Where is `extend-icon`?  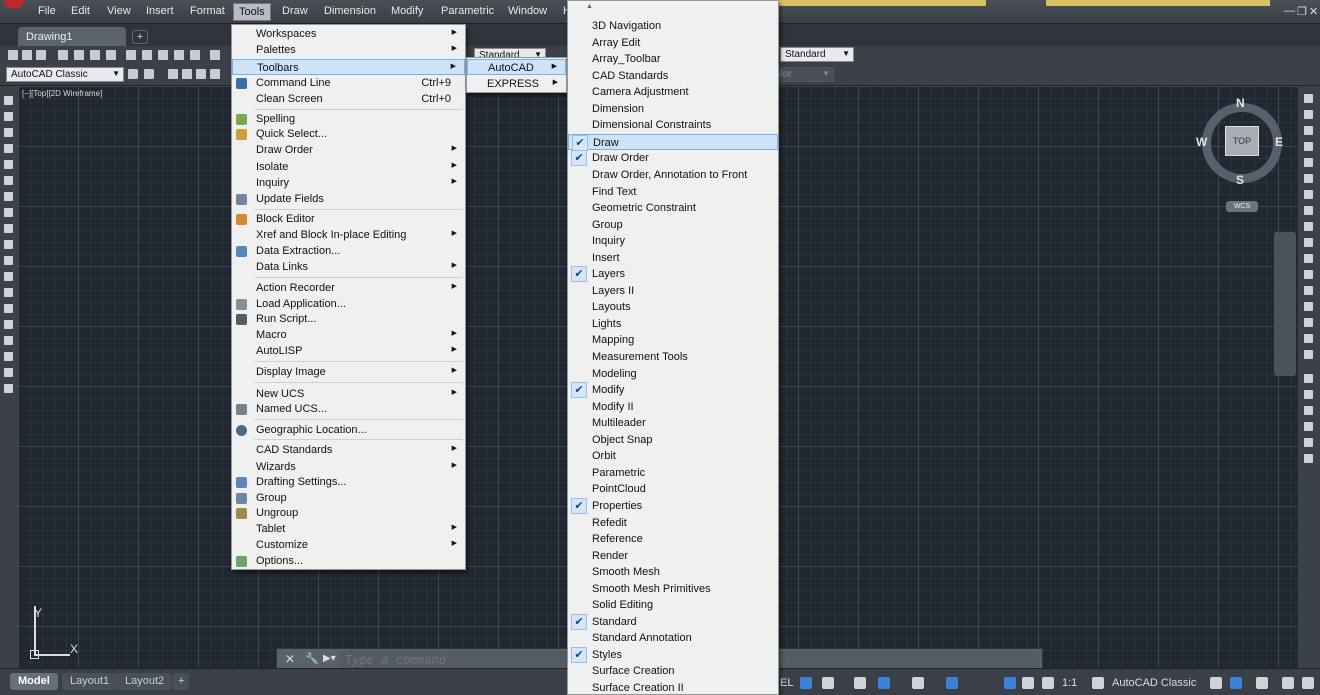 extend-icon is located at coordinates (1308, 258).